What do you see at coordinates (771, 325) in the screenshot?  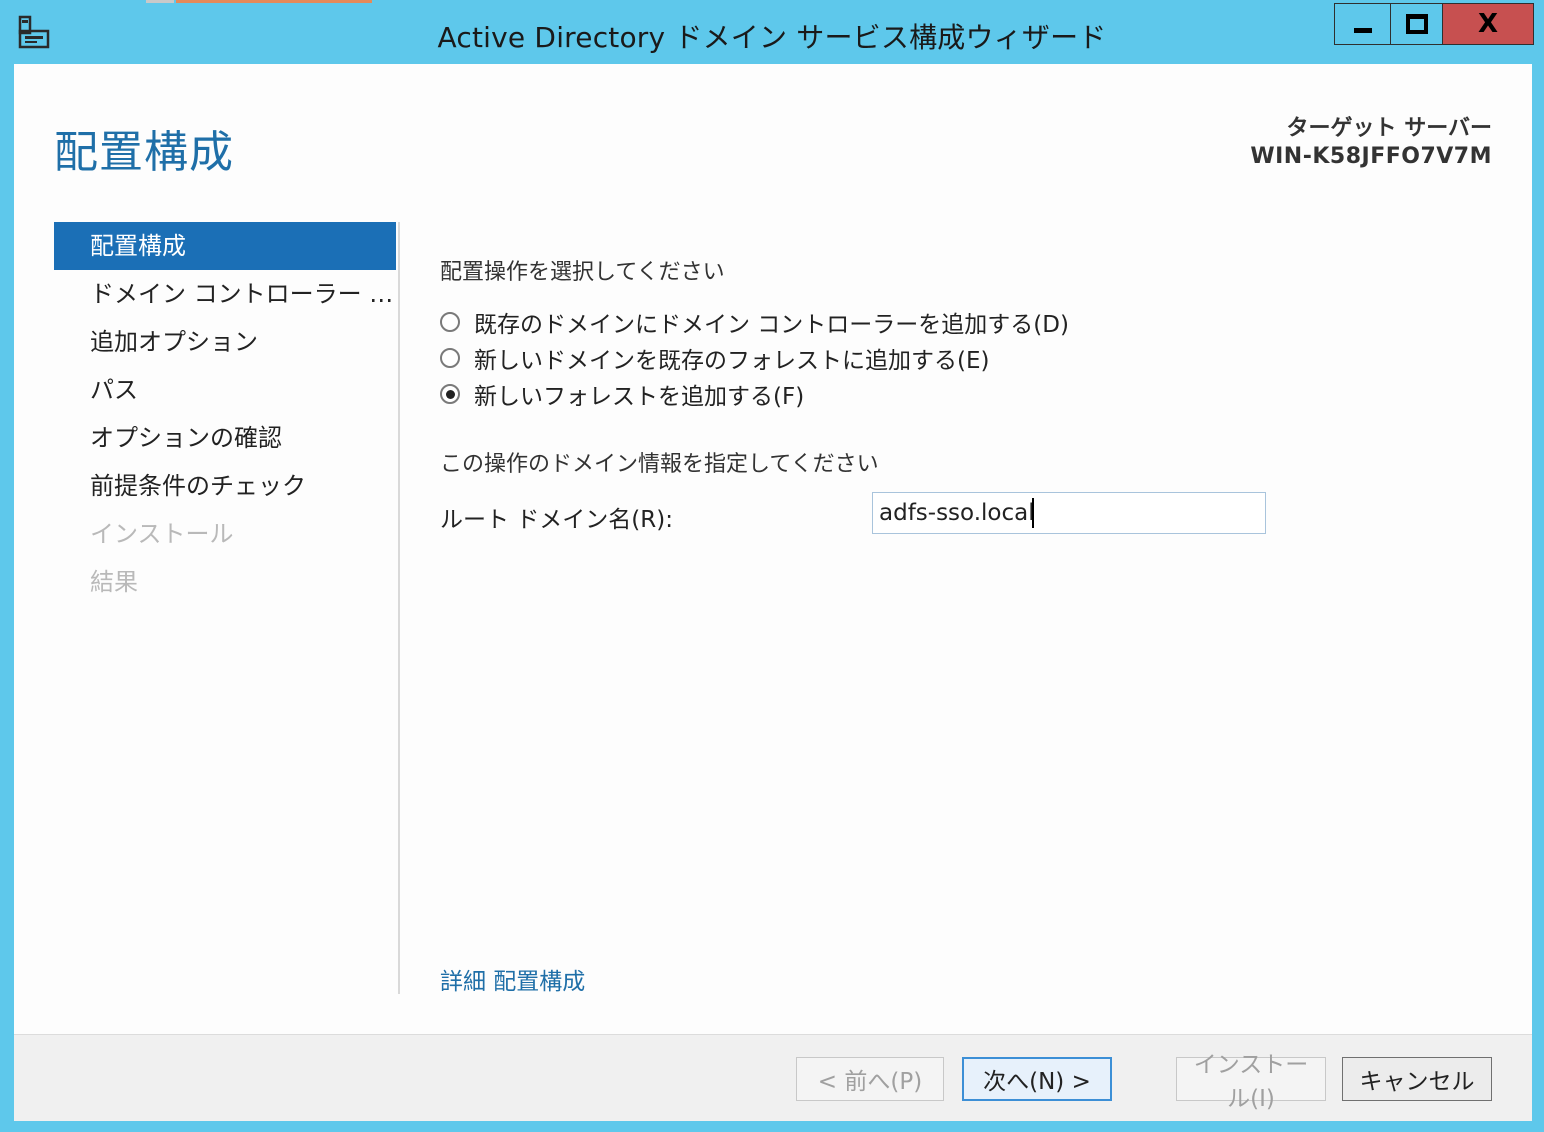 I see `radio-label: 既存のドメインにドメイン コントローラーを追加する(D)` at bounding box center [771, 325].